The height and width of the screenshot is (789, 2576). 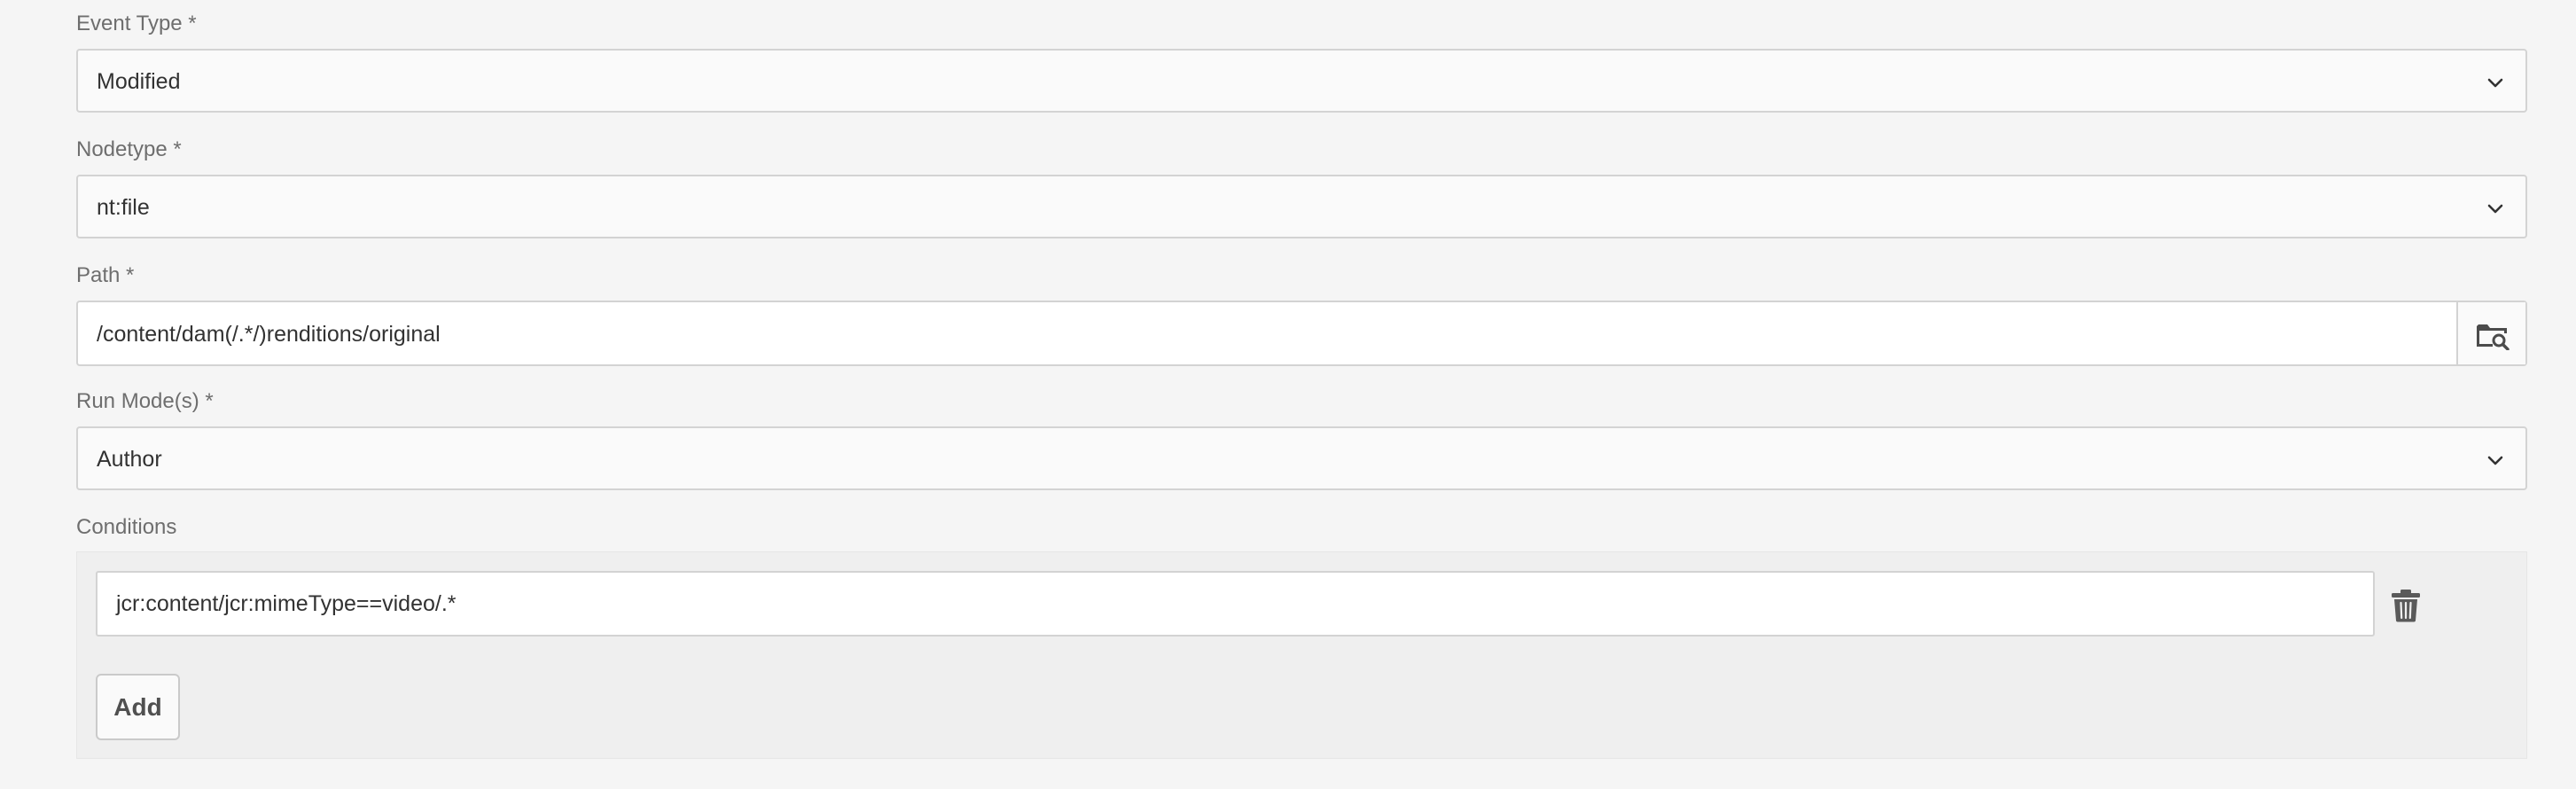 What do you see at coordinates (105, 275) in the screenshot?
I see `path-label: Path *` at bounding box center [105, 275].